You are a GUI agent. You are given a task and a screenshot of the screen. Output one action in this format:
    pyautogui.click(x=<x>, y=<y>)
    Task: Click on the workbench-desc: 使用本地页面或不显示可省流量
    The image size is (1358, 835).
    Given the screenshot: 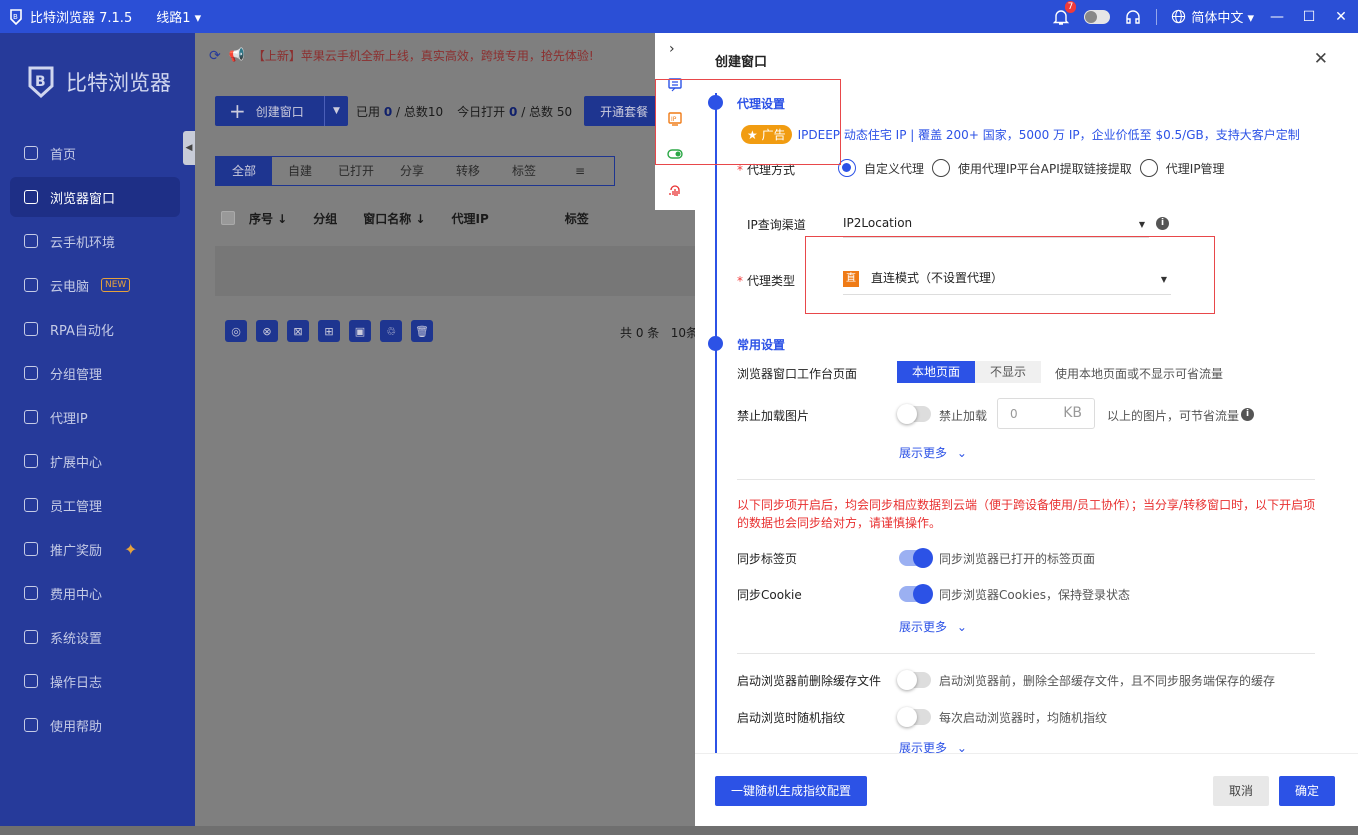 What is the action you would take?
    pyautogui.click(x=1139, y=374)
    